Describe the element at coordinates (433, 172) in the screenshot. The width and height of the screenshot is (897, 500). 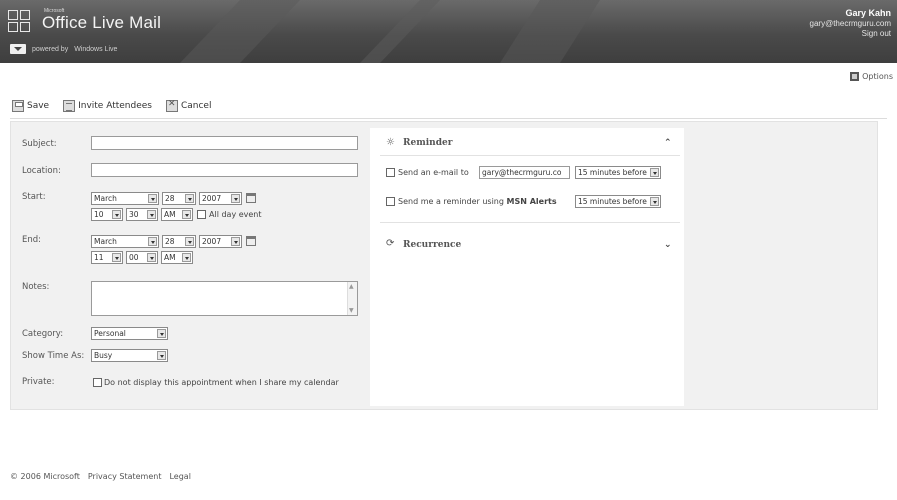
I see `email-reminder-label: Send an e-mail to` at that location.